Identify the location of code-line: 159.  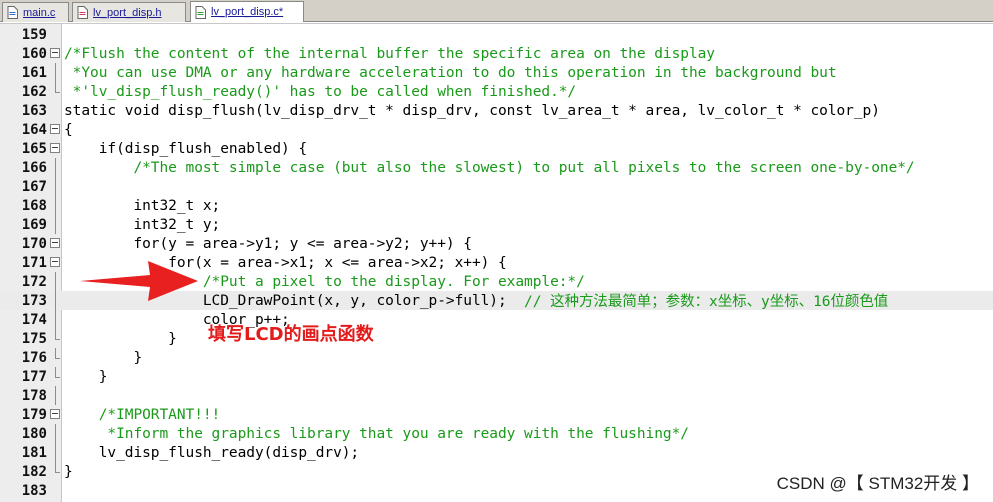
(496, 34).